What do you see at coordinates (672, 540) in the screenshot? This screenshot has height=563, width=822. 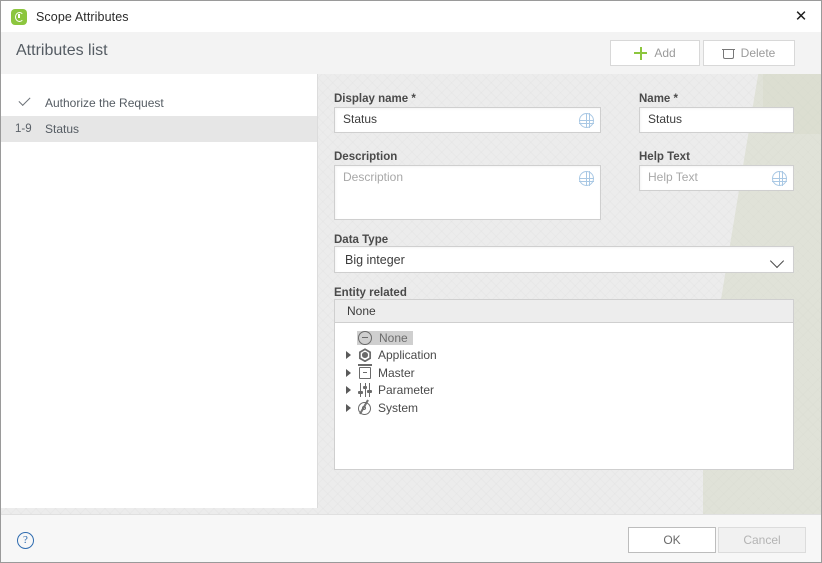 I see `ok-button: OK` at bounding box center [672, 540].